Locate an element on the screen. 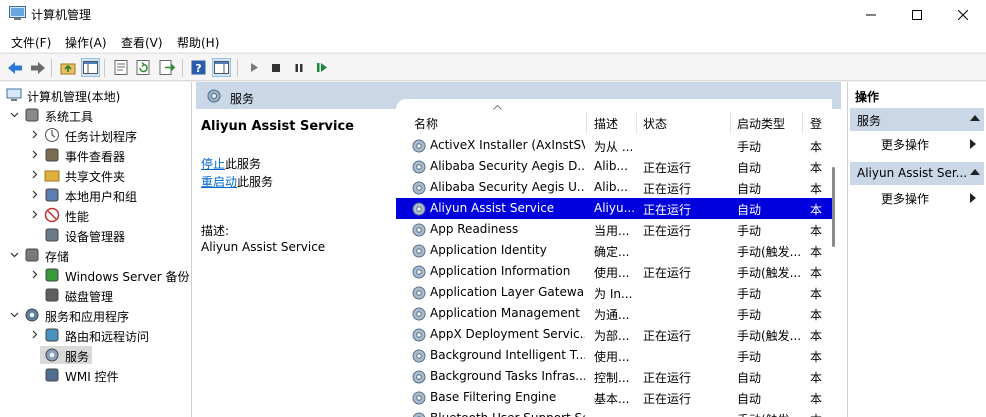  service-row: ActiveX Installer (AxInstSV) 为从 ... 手动 本 is located at coordinates (614, 145).